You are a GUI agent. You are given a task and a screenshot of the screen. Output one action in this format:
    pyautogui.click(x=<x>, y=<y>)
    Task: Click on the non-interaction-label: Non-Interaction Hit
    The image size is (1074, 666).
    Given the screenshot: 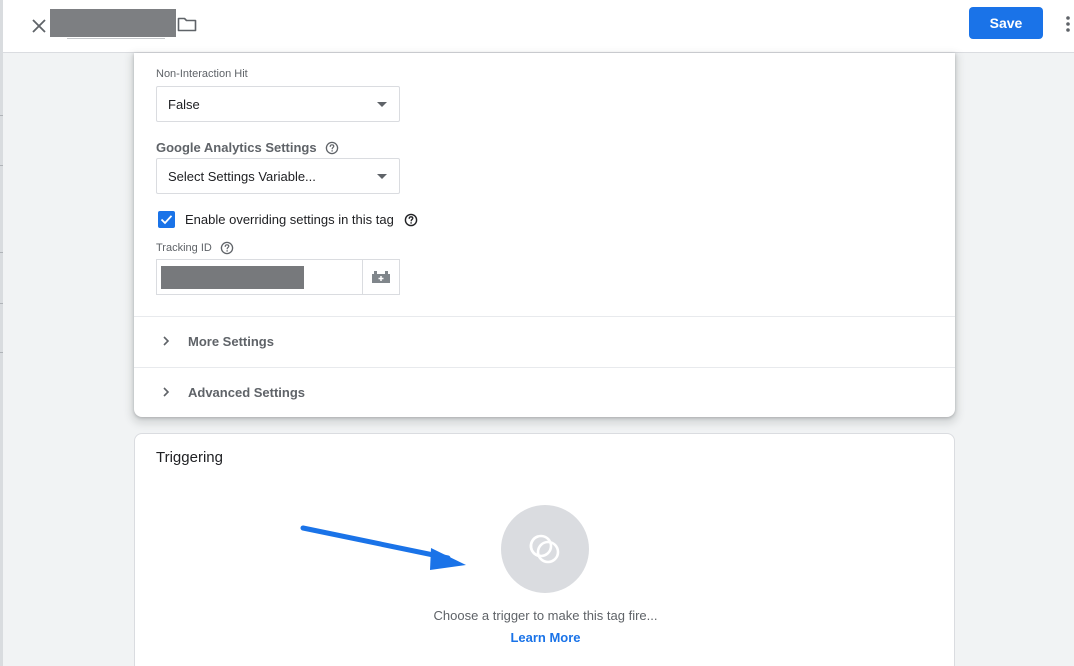 What is the action you would take?
    pyautogui.click(x=202, y=74)
    